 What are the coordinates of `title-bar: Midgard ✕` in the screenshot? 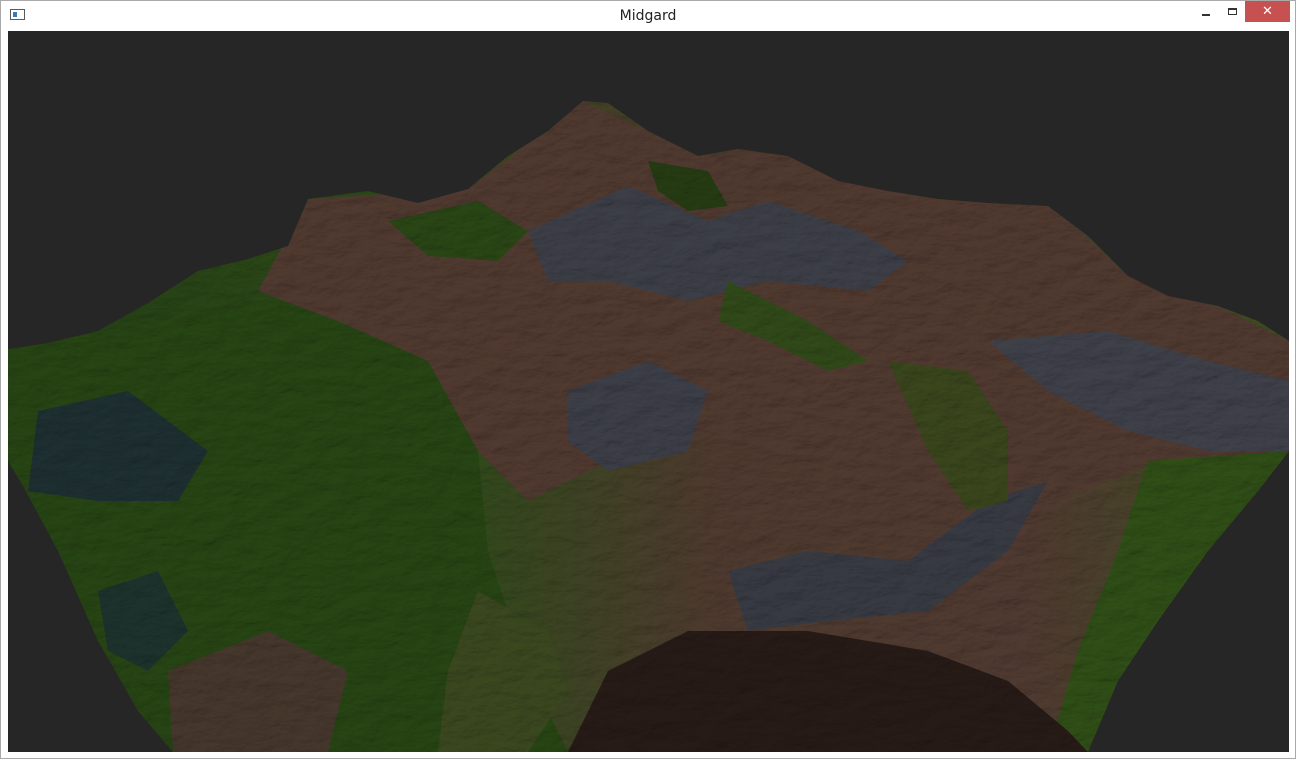 It's located at (648, 16).